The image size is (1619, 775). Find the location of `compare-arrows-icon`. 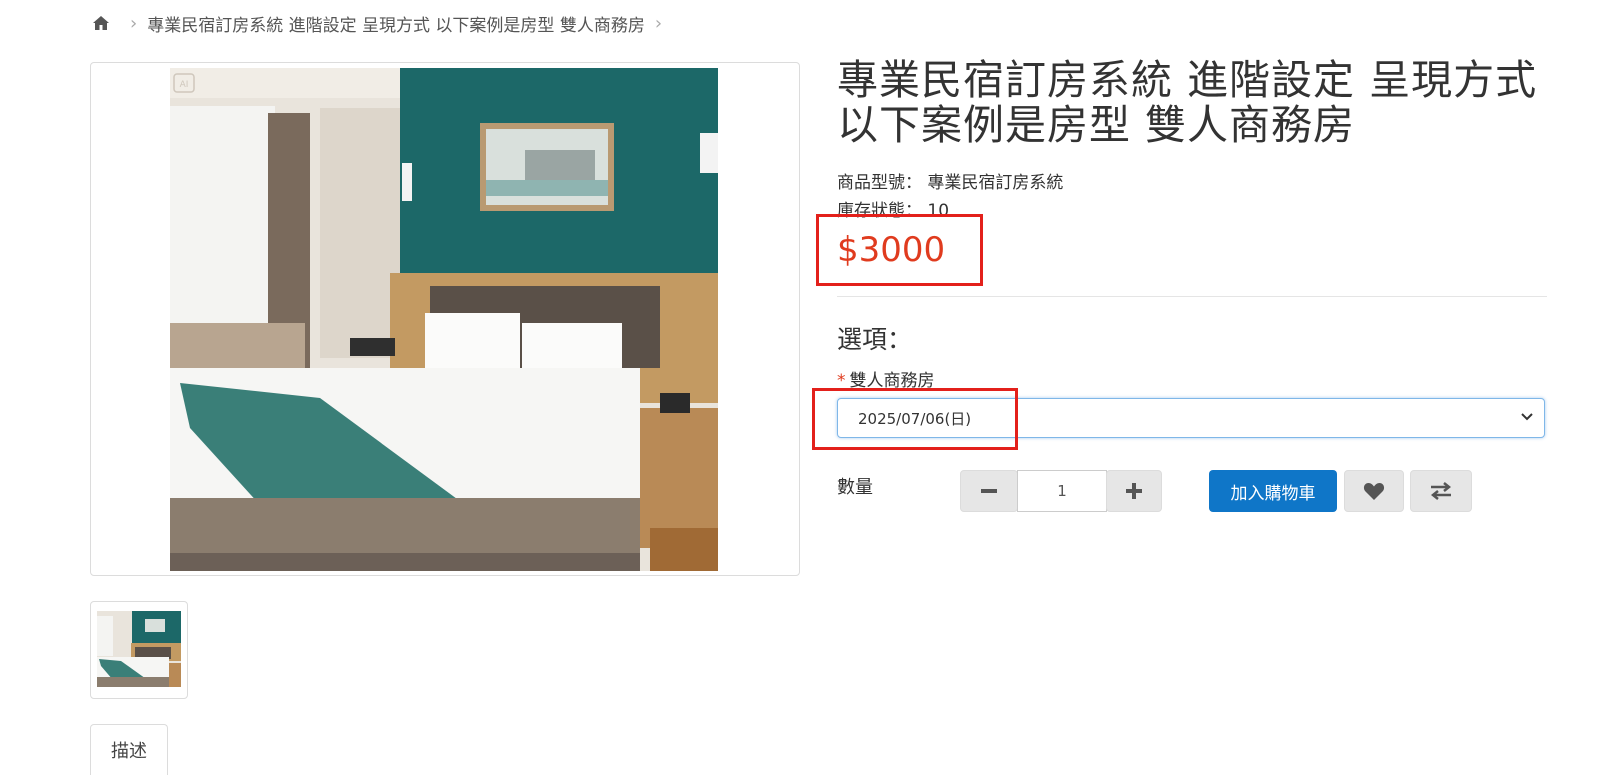

compare-arrows-icon is located at coordinates (1441, 491).